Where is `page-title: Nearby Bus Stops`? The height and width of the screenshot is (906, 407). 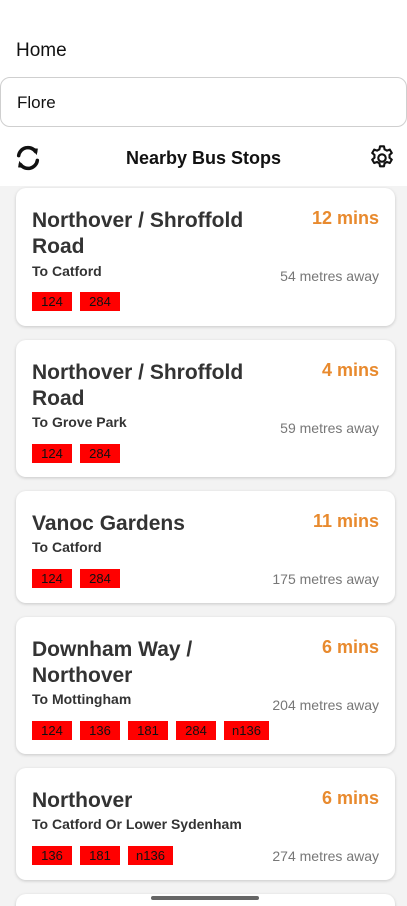
page-title: Nearby Bus Stops is located at coordinates (203, 158).